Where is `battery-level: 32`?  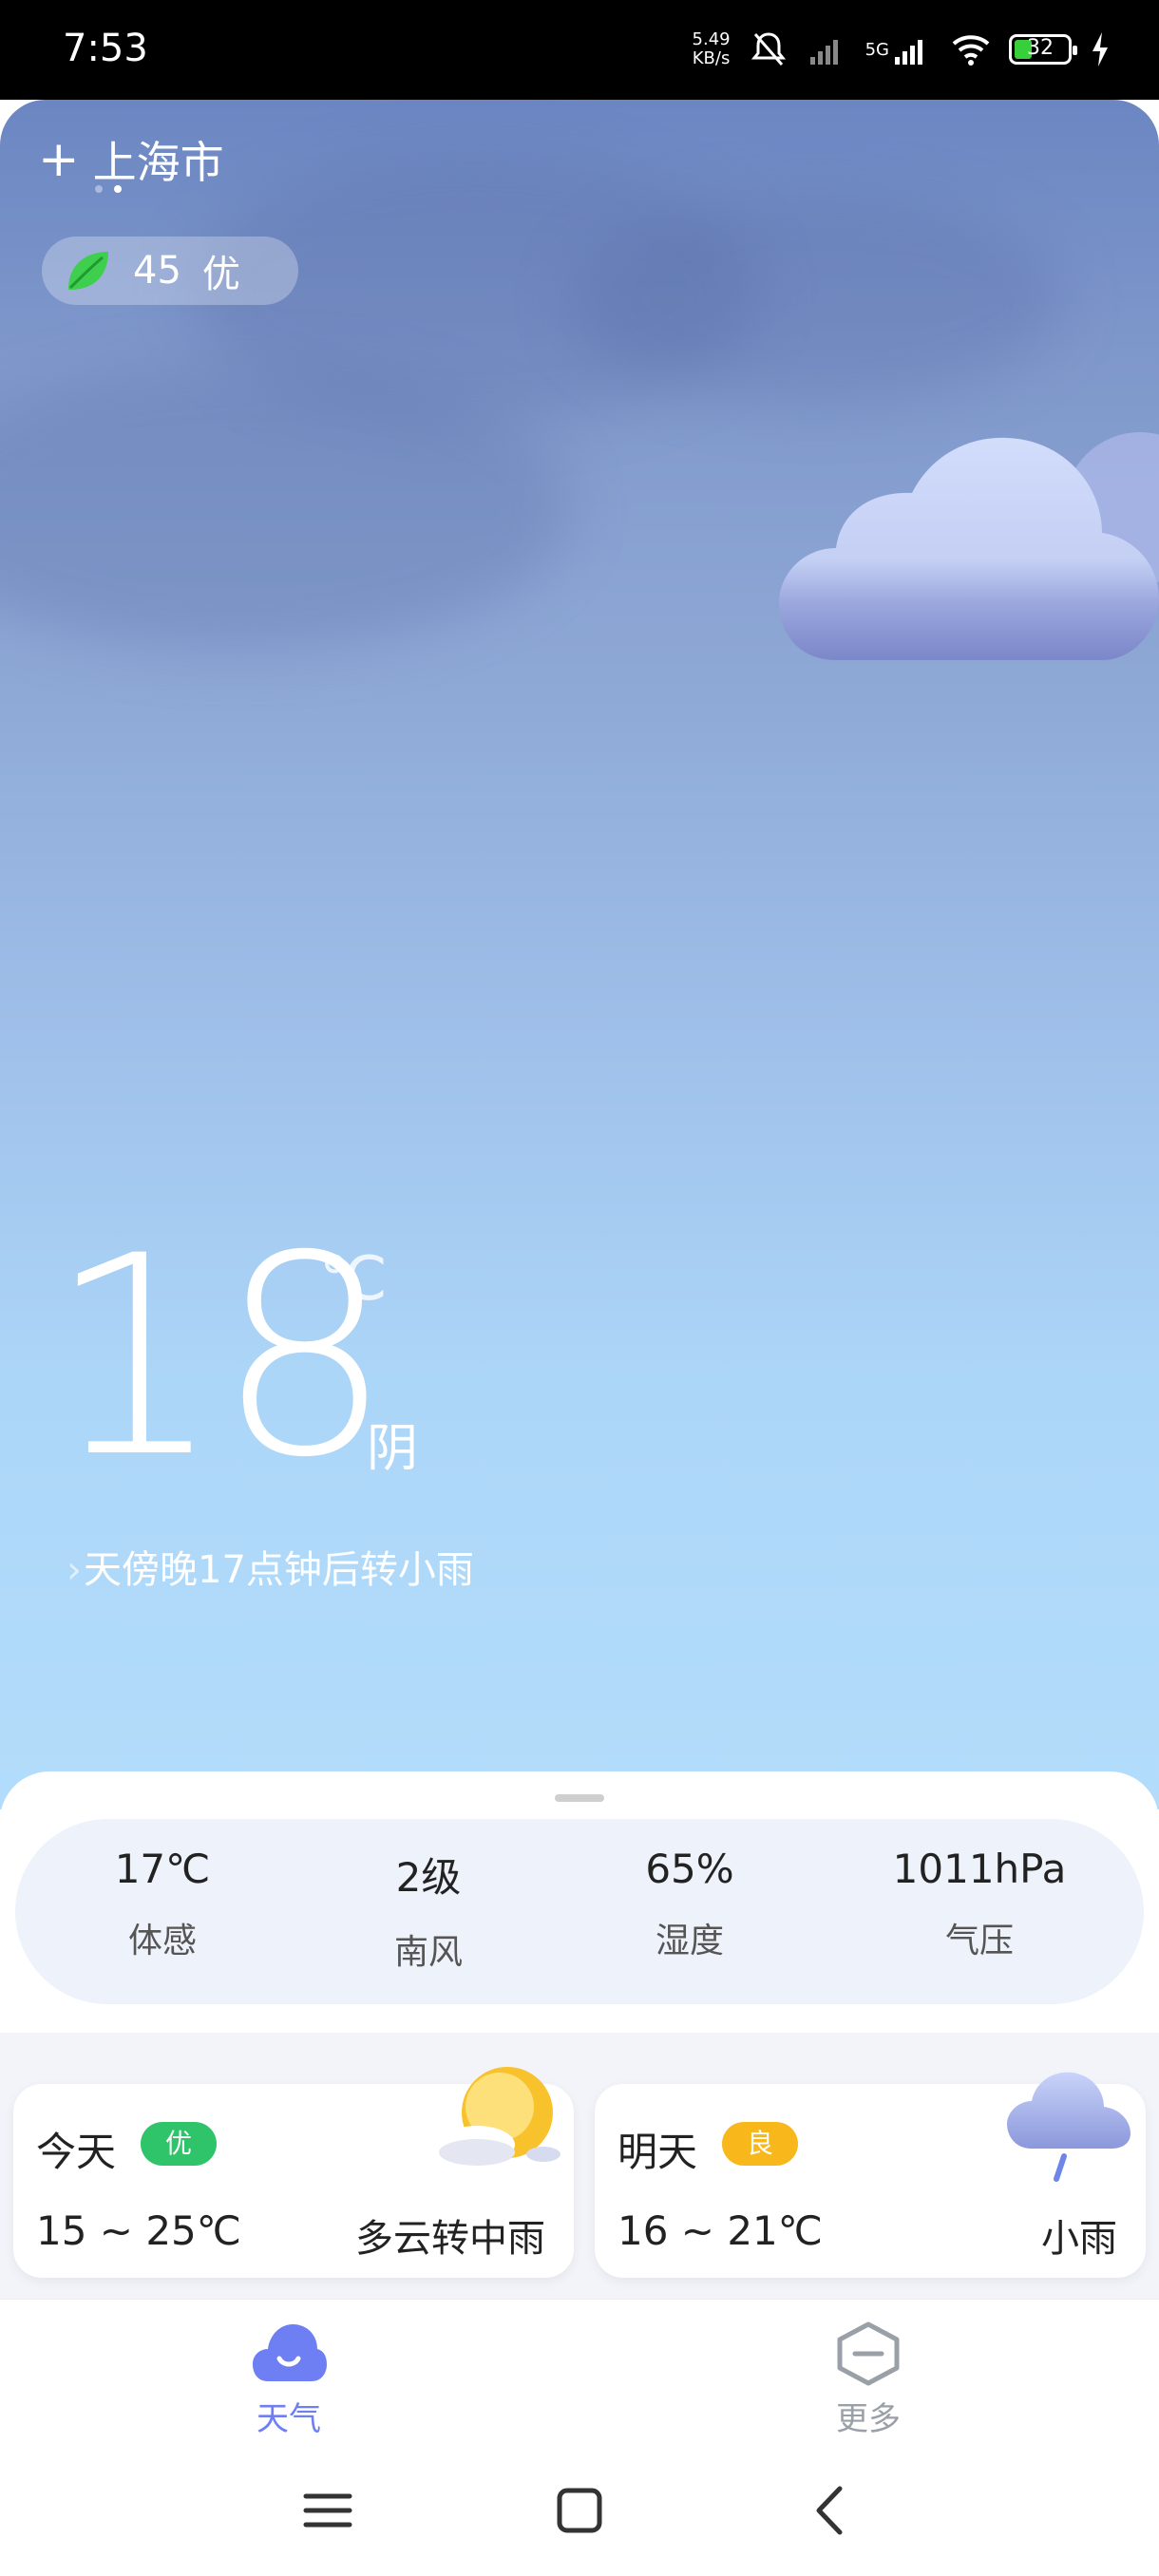
battery-level: 32 is located at coordinates (1040, 48).